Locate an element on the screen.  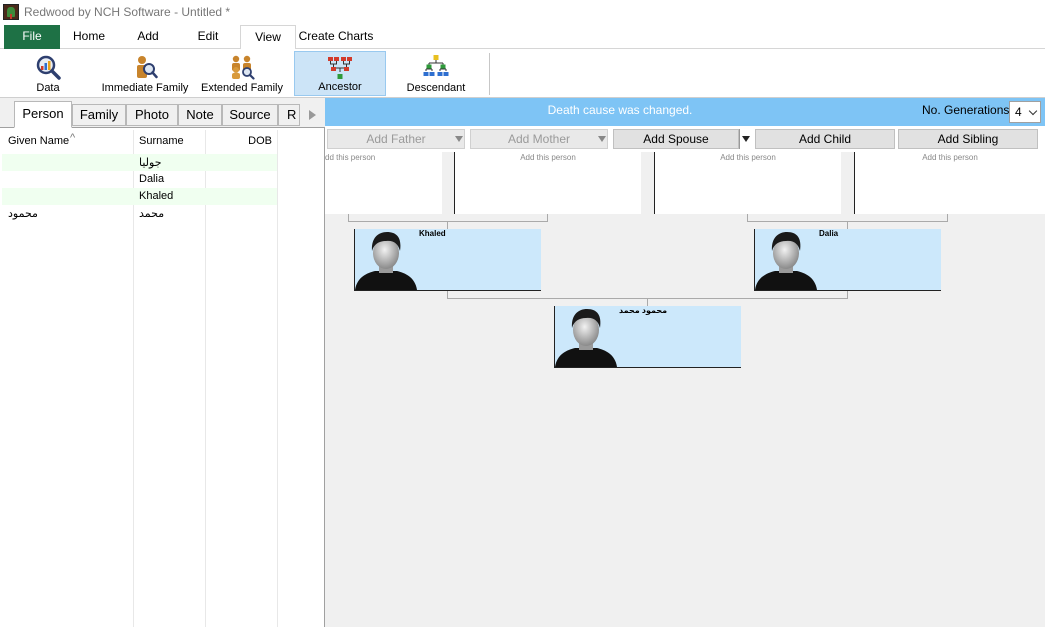
extended-family-label: Extended Family is located at coordinates (242, 88).